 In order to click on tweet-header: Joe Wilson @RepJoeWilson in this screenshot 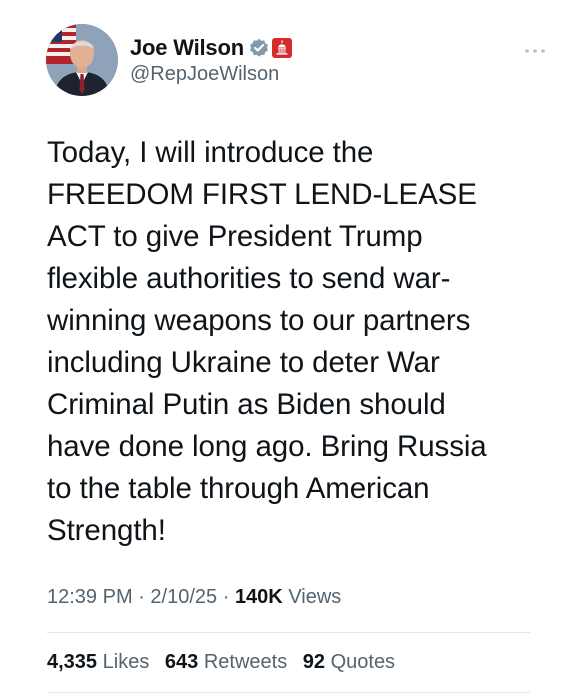, I will do `click(296, 62)`.